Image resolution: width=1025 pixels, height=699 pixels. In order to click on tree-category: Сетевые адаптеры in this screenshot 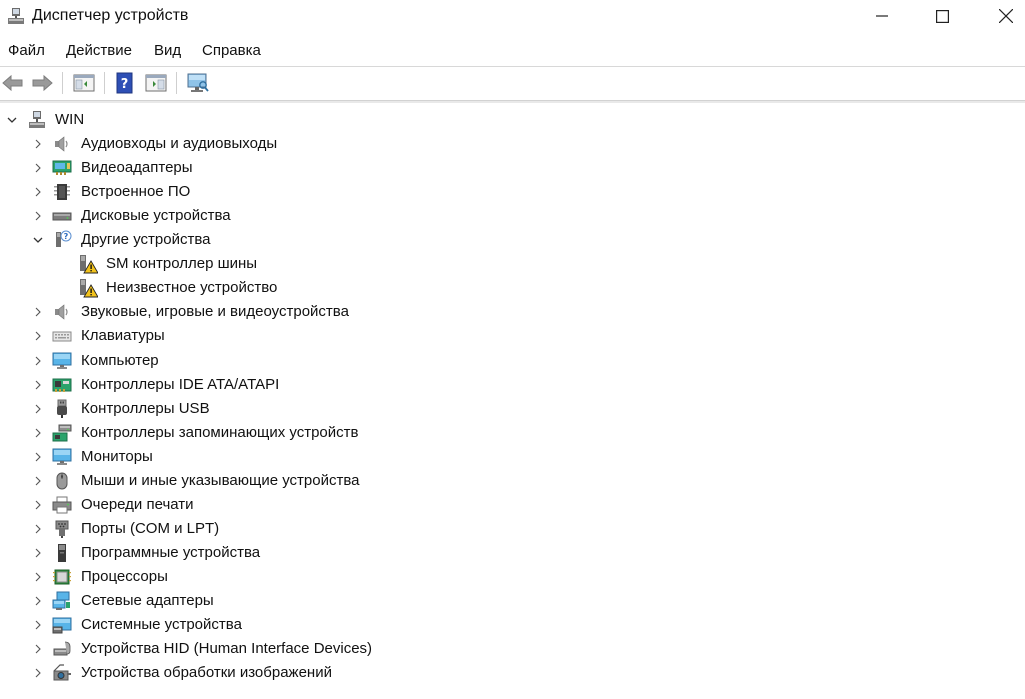, I will do `click(512, 601)`.